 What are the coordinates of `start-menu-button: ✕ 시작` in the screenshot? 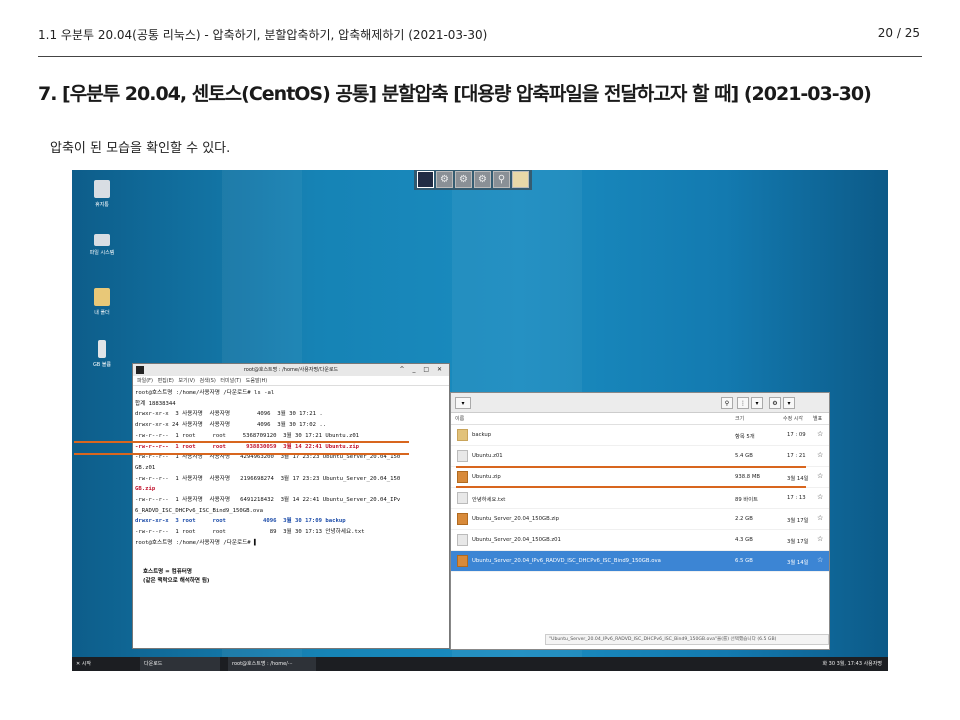 It's located at (83, 664).